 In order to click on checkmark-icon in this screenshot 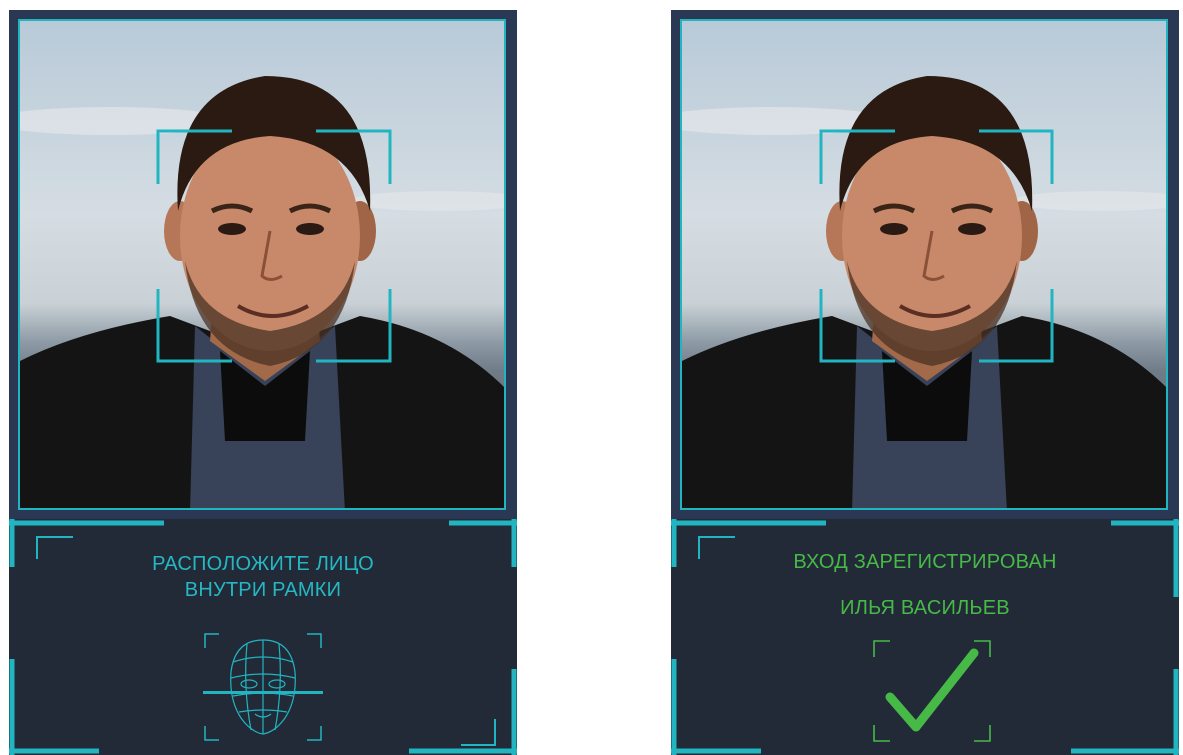, I will do `click(932, 691)`.